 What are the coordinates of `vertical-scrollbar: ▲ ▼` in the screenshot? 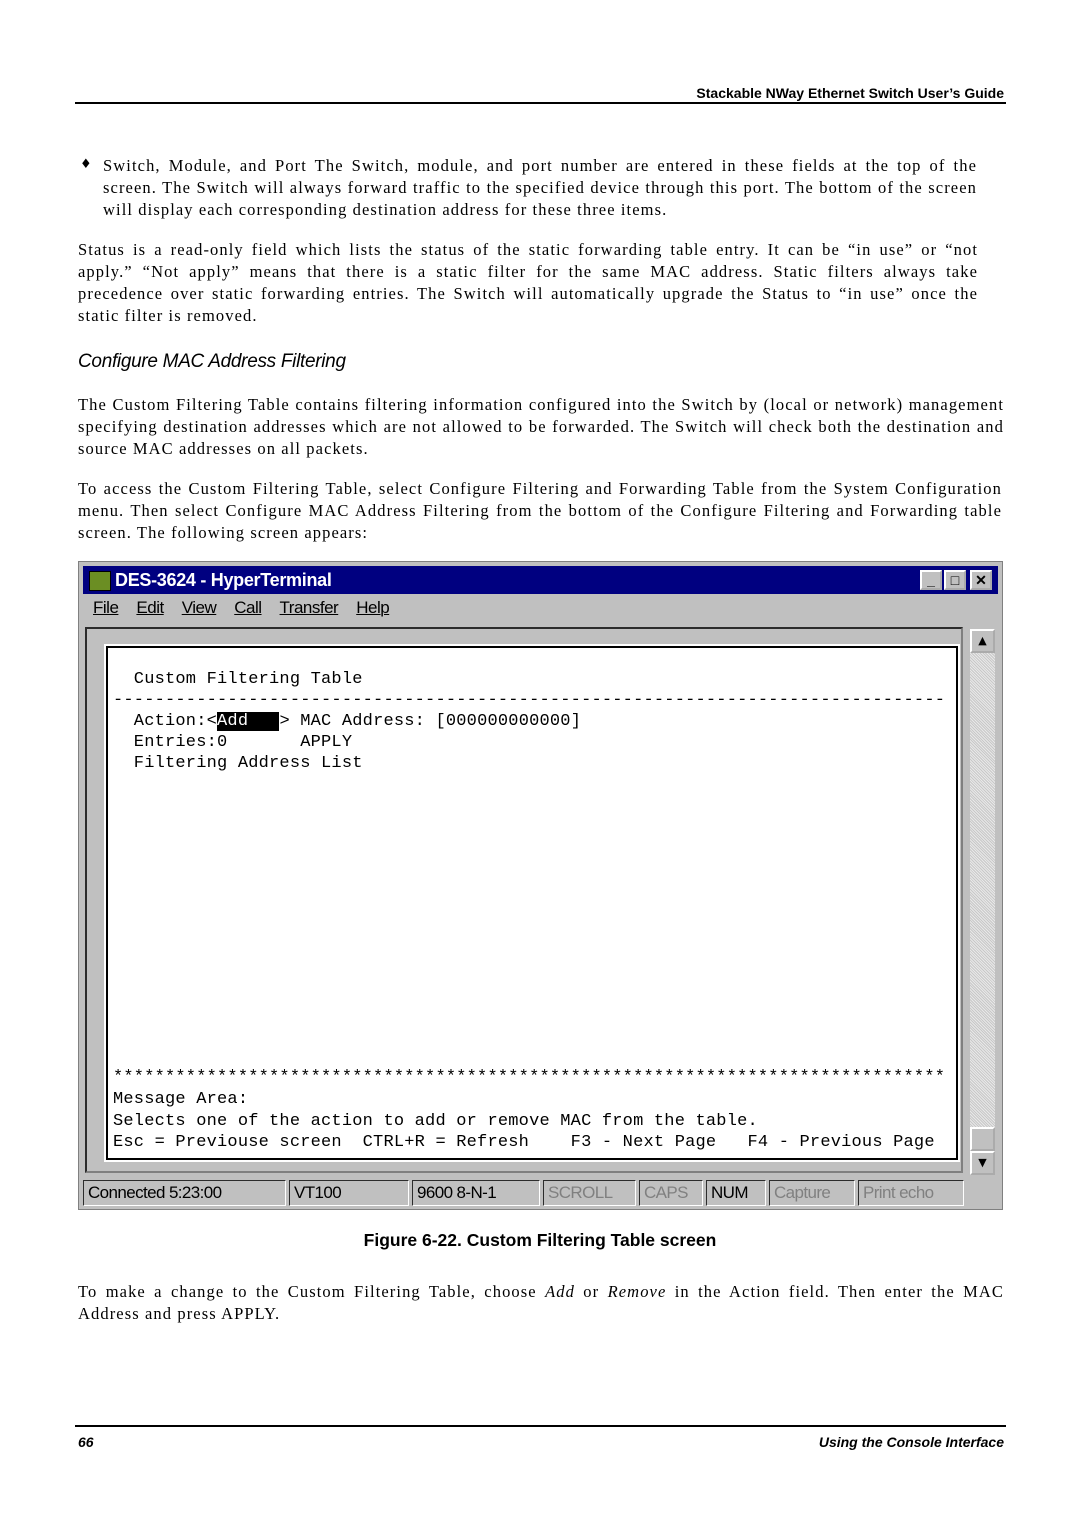 It's located at (982, 902).